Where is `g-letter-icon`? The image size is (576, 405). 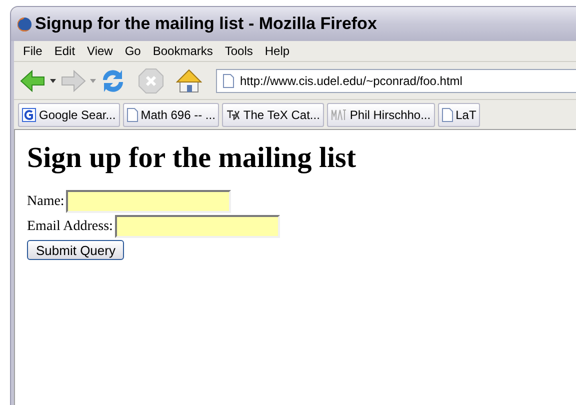
g-letter-icon is located at coordinates (29, 115).